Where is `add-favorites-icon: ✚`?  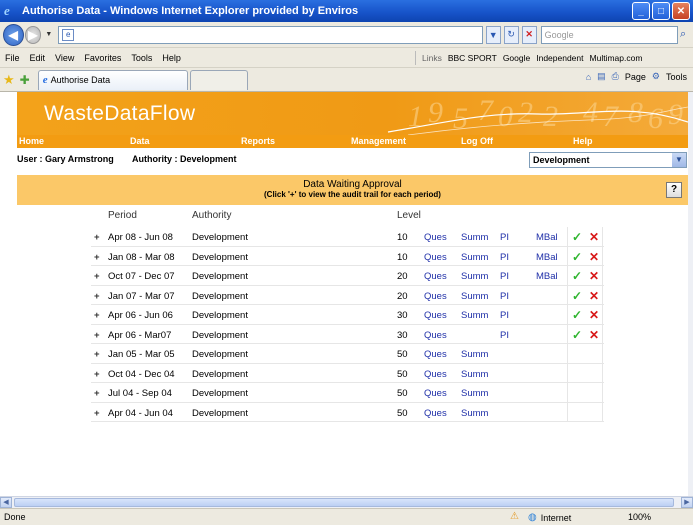
add-favorites-icon: ✚ is located at coordinates (25, 80).